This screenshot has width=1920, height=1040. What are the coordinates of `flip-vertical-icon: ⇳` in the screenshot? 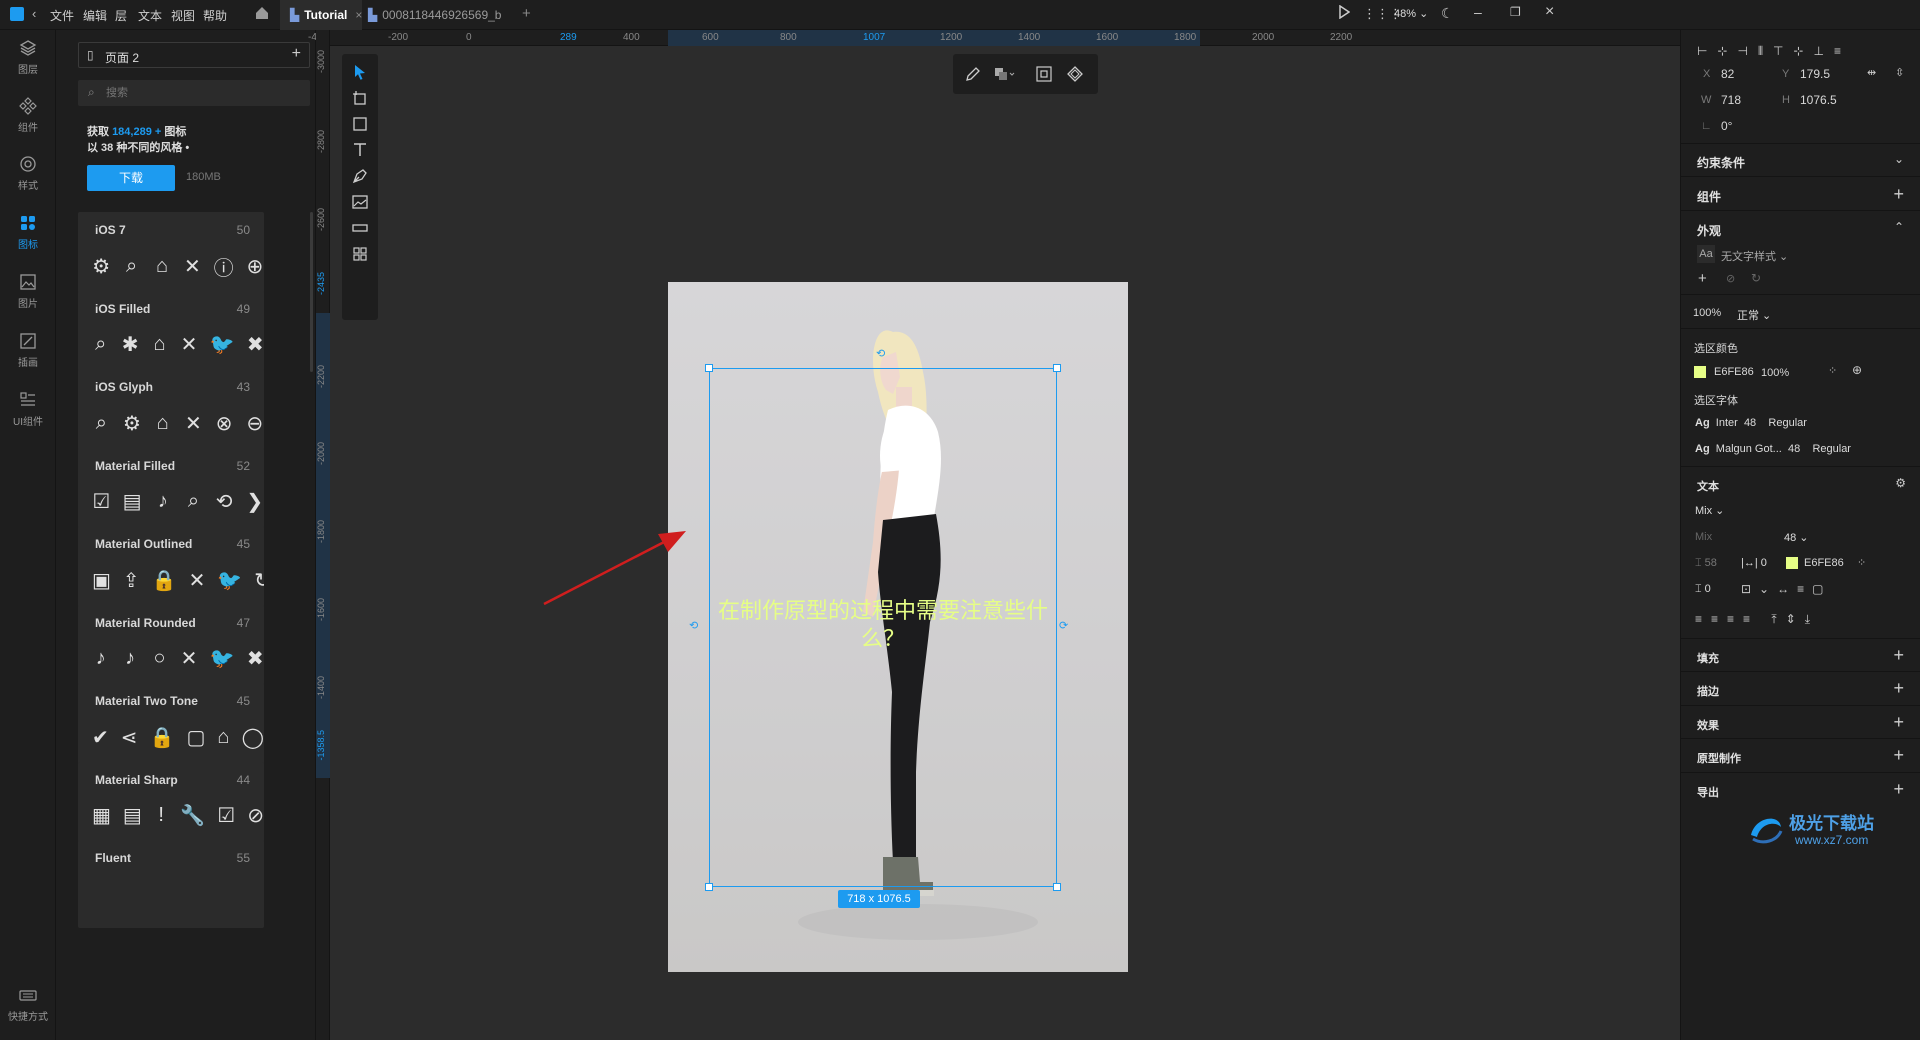 It's located at (1899, 72).